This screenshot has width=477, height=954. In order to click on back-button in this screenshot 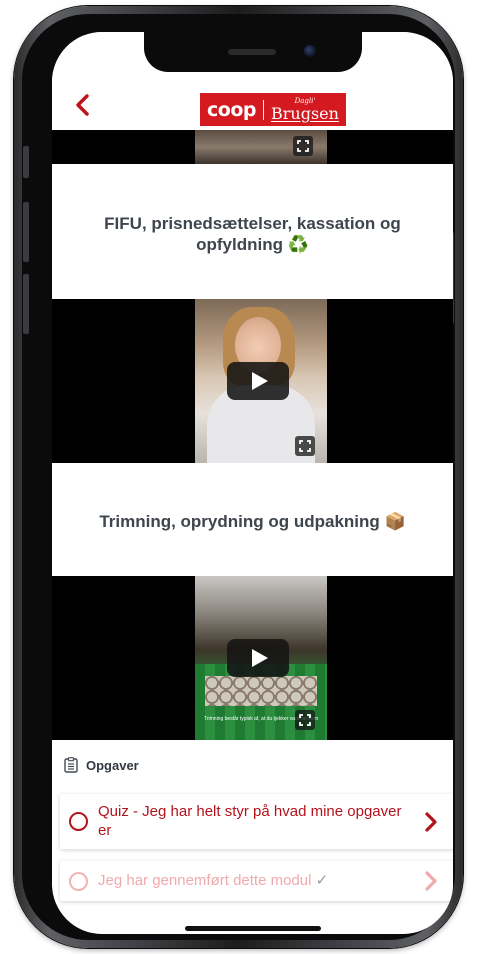, I will do `click(83, 105)`.